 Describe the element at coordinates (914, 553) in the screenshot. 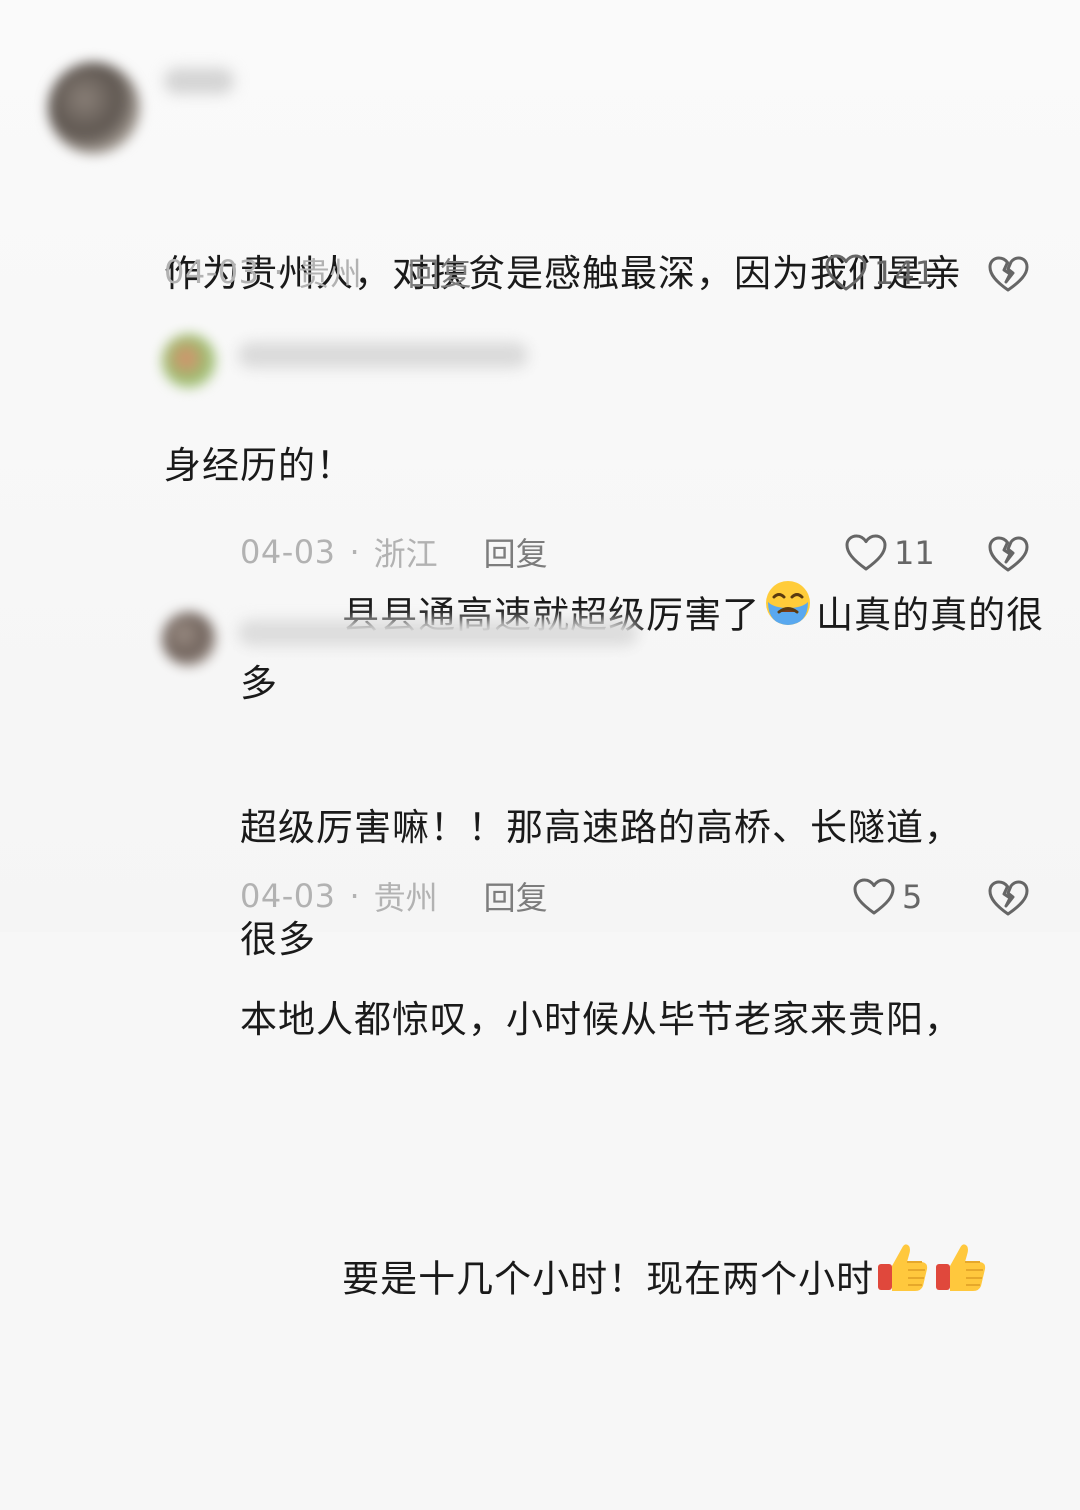

I see `like-count: 11` at that location.